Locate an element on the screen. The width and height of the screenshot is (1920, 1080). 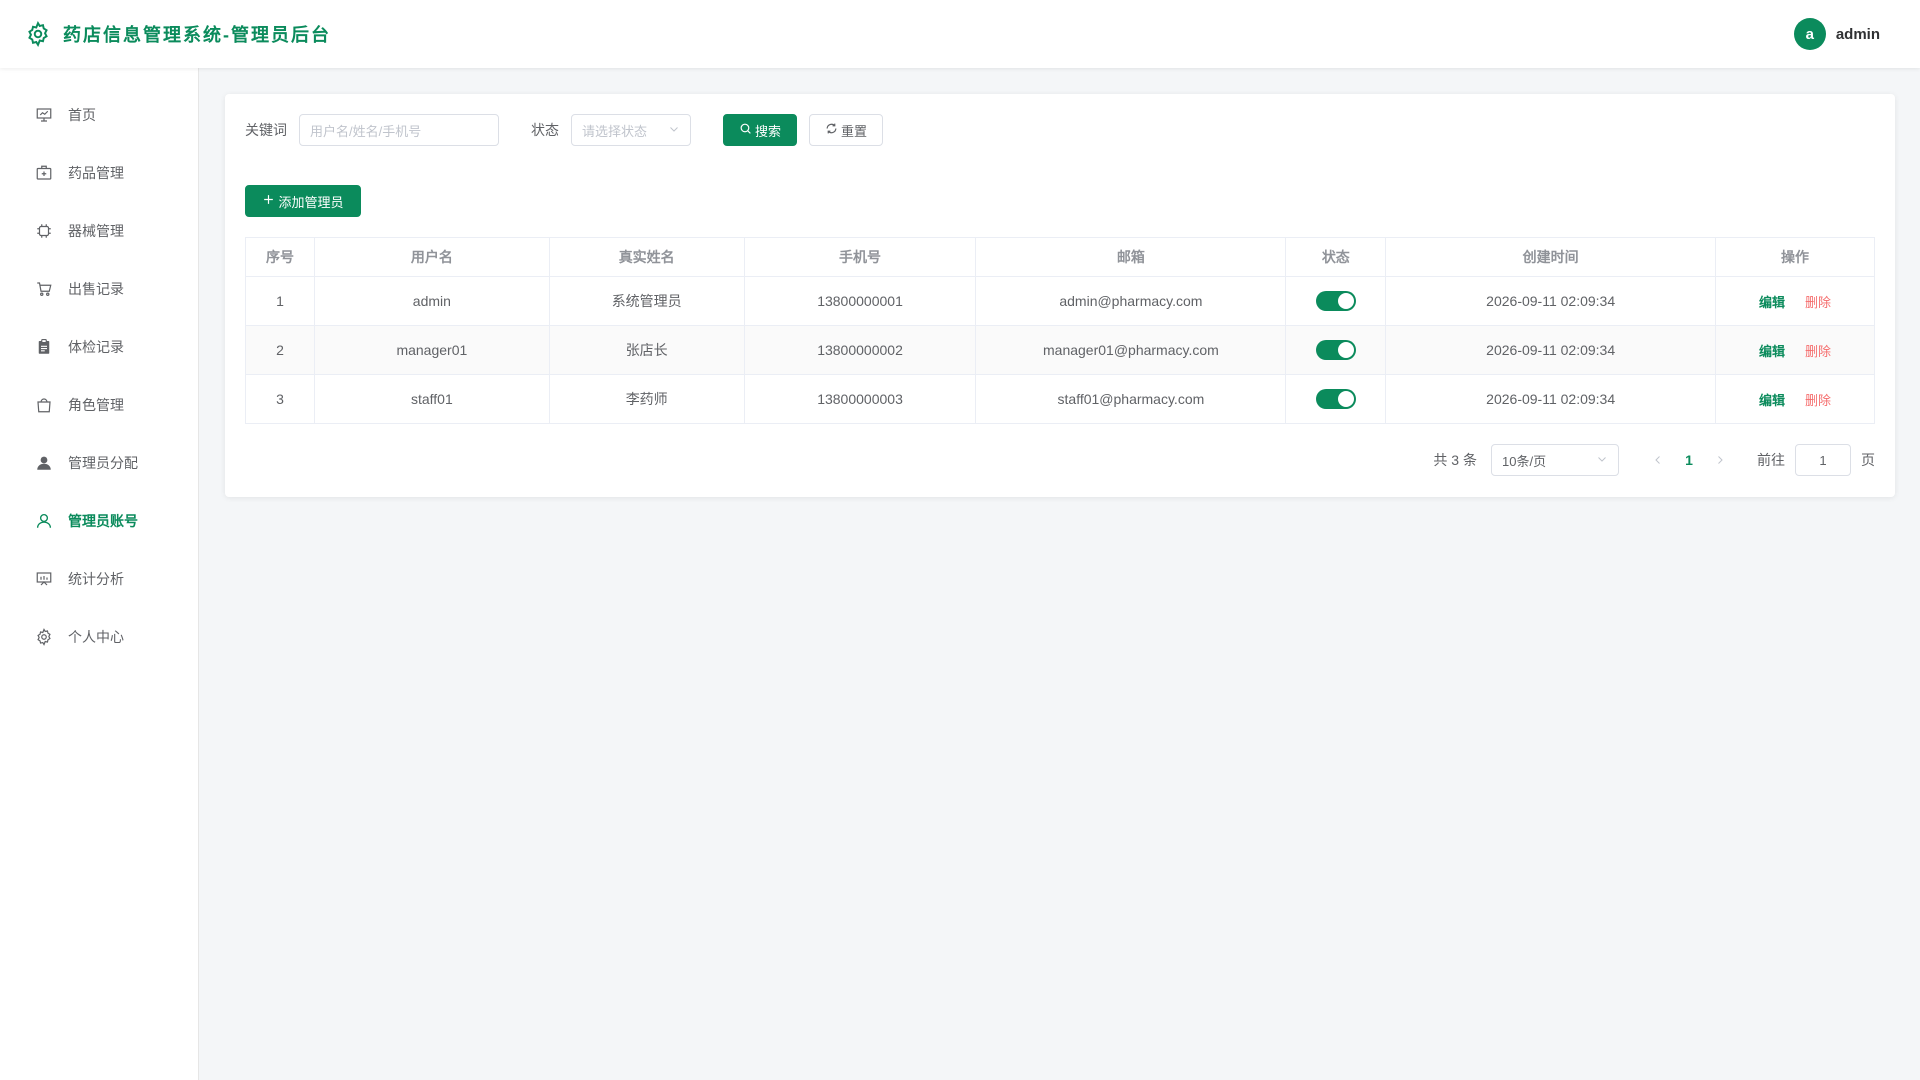
search-icon is located at coordinates (747, 130).